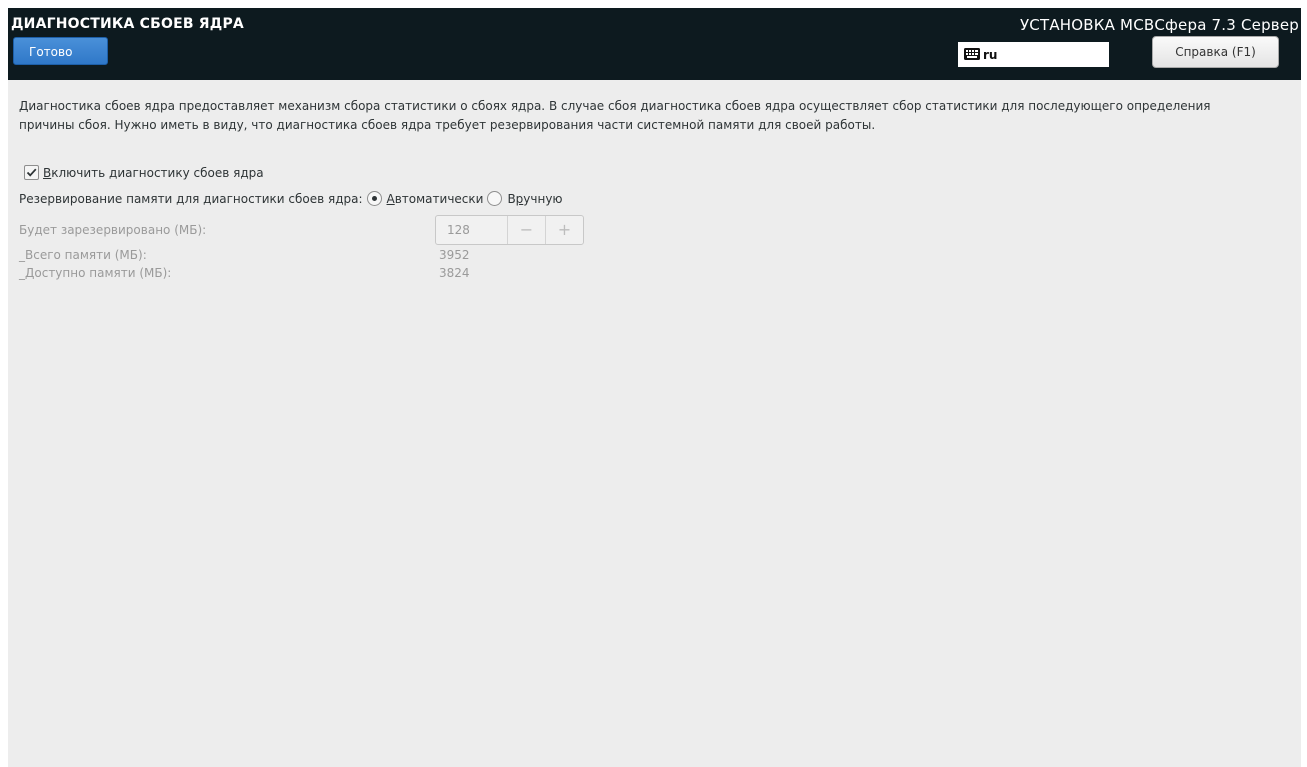 This screenshot has height=767, width=1307. I want to click on product-title: УСТАНОВКА МСВСфера 7.3 Сервер, so click(1159, 25).